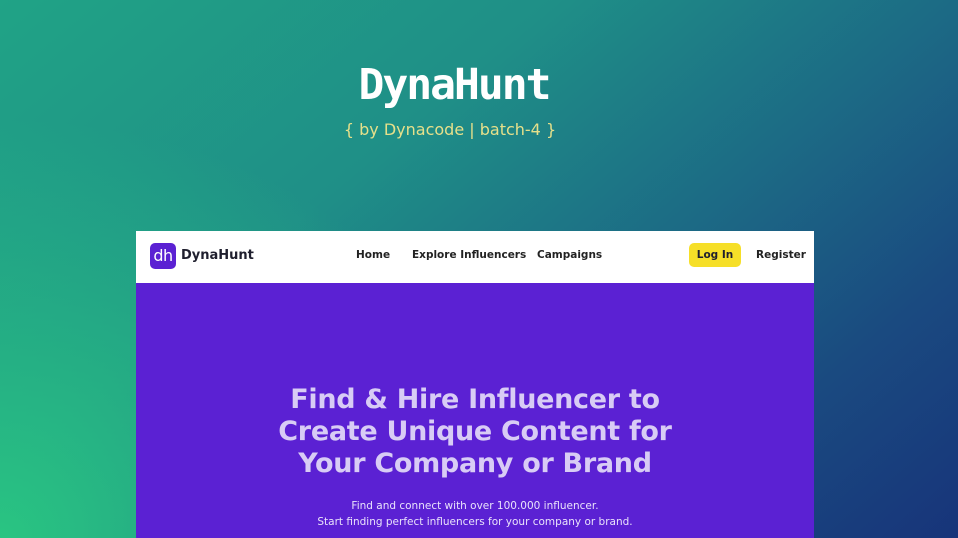  What do you see at coordinates (475, 399) in the screenshot?
I see `headline-line-1: Find & Hire Influencer to` at bounding box center [475, 399].